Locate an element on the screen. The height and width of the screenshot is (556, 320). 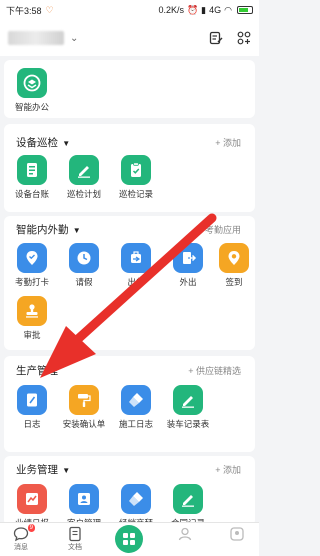
app-go-out: 外出 is located at coordinates (188, 265).